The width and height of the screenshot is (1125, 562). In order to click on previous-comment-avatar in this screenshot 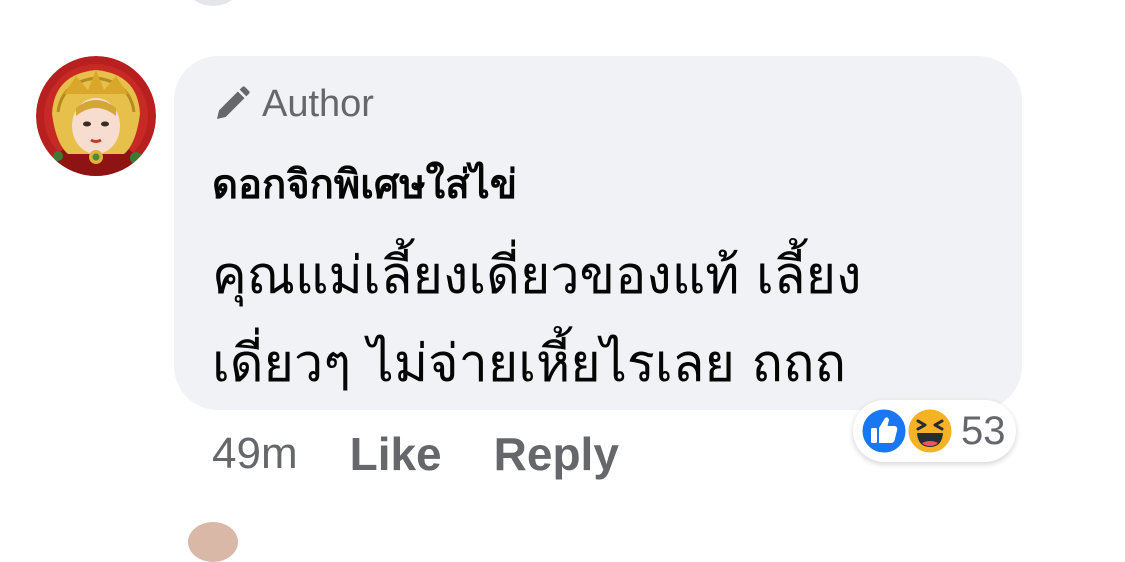, I will do `click(213, 3)`.